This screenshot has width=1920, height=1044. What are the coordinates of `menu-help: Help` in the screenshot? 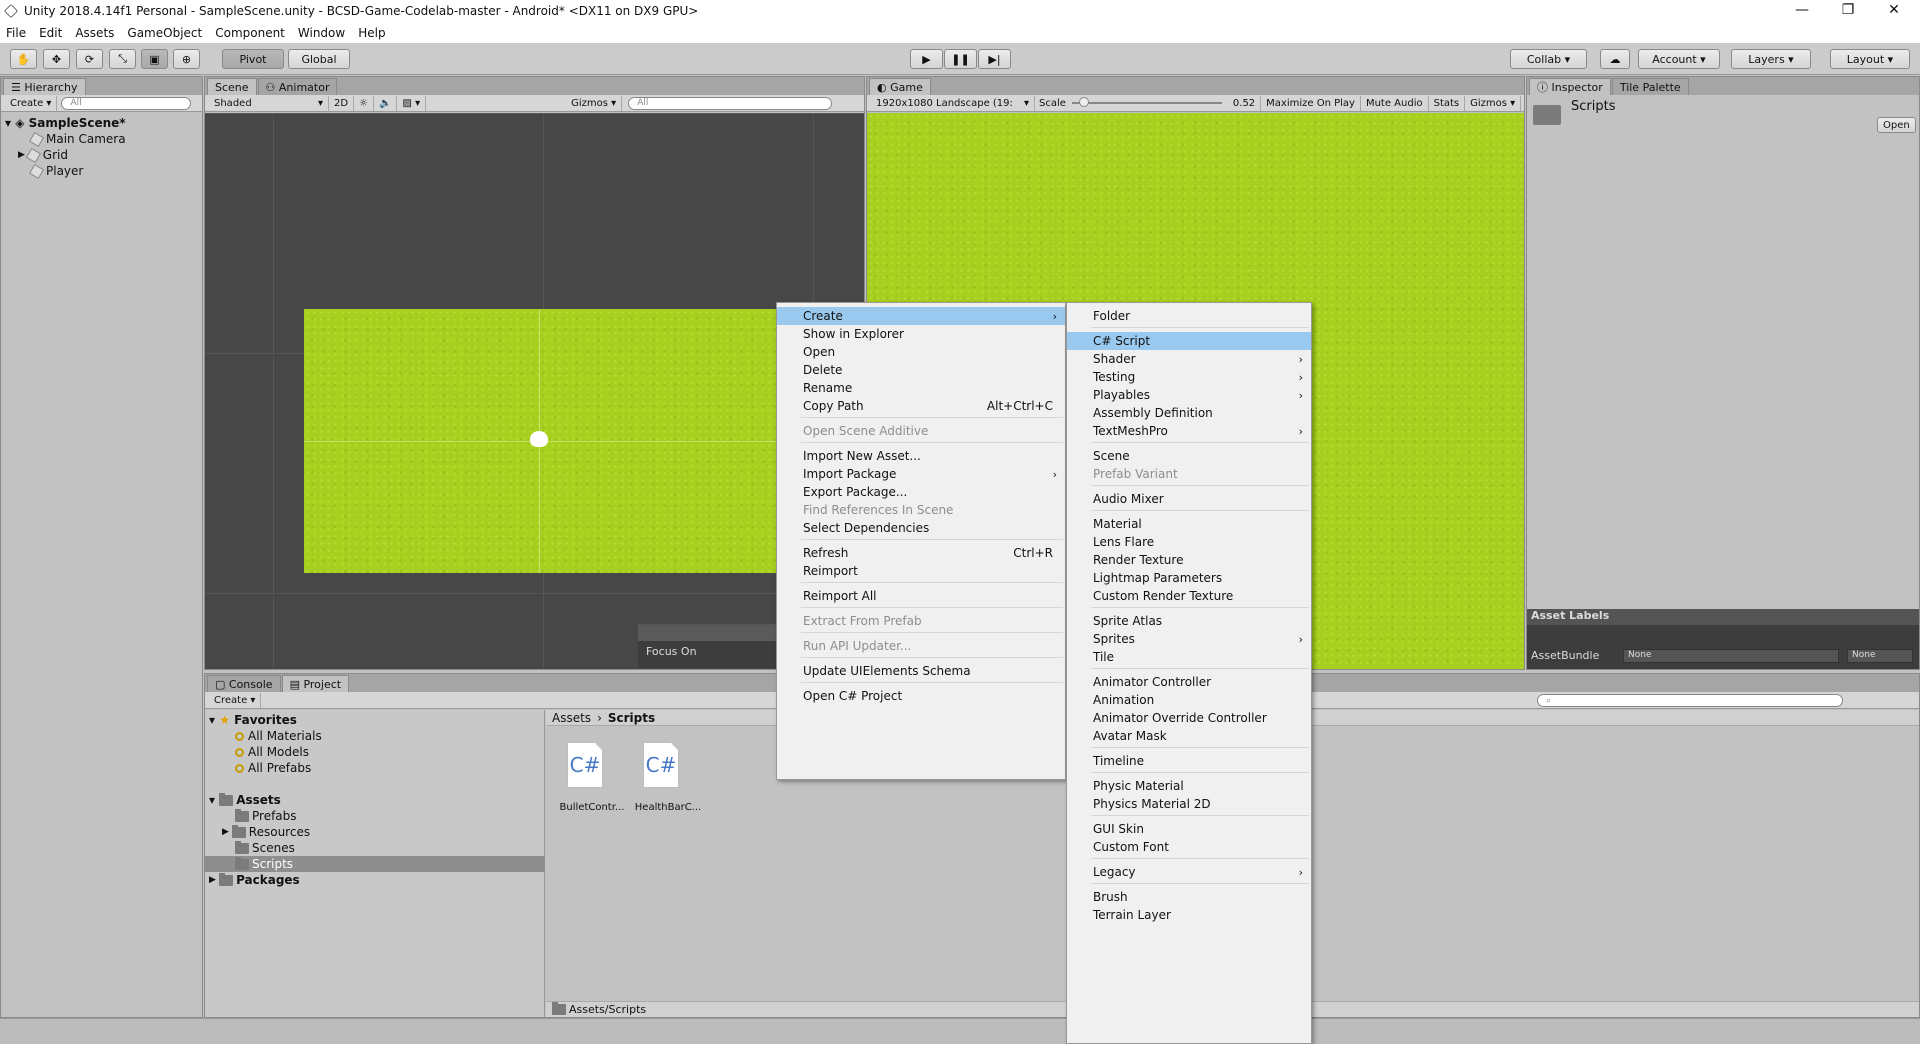 It's located at (371, 33).